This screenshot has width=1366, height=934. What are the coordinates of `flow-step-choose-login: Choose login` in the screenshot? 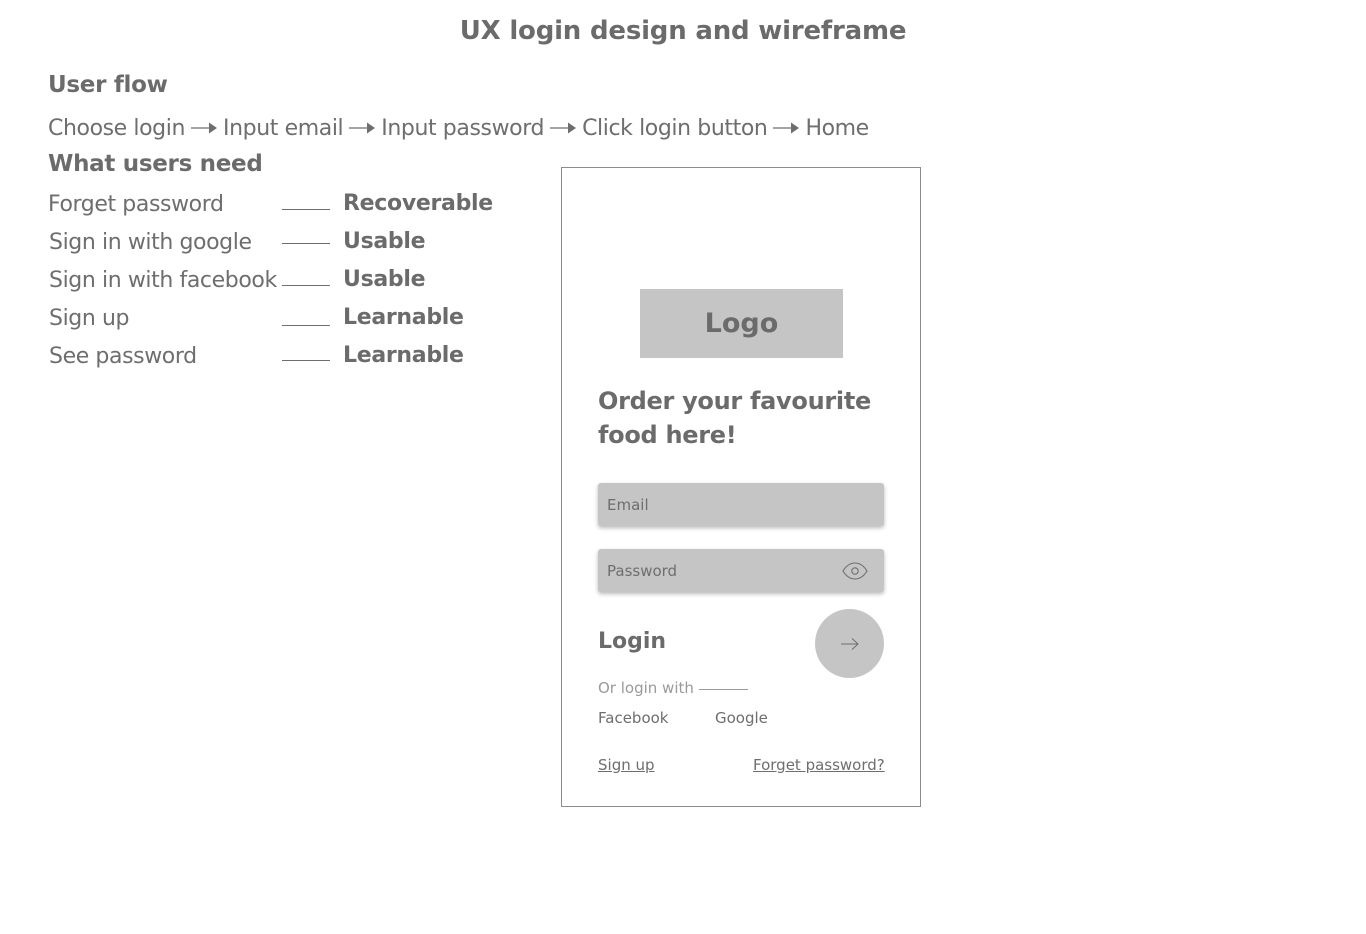 It's located at (117, 128).